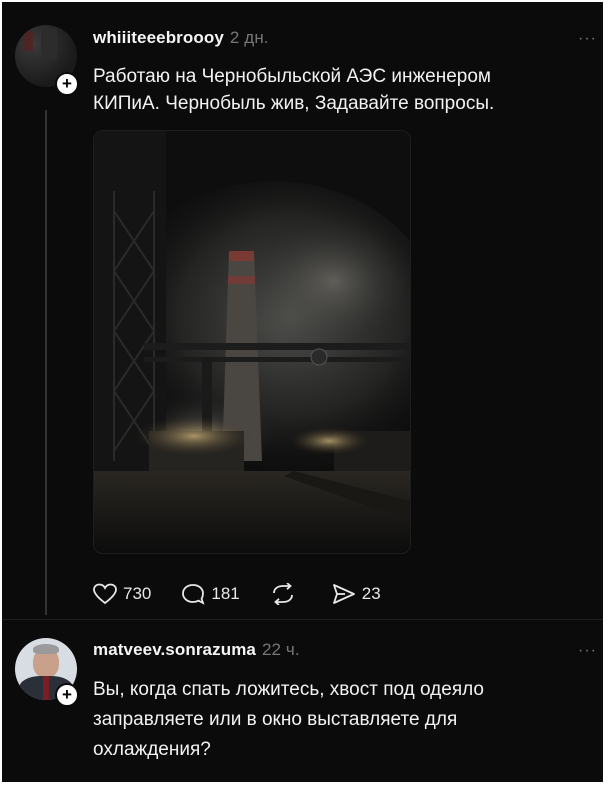  What do you see at coordinates (294, 103) in the screenshot?
I see `post-text-line: КИПиА. Чернобыль жив, Задавайте вопросы.` at bounding box center [294, 103].